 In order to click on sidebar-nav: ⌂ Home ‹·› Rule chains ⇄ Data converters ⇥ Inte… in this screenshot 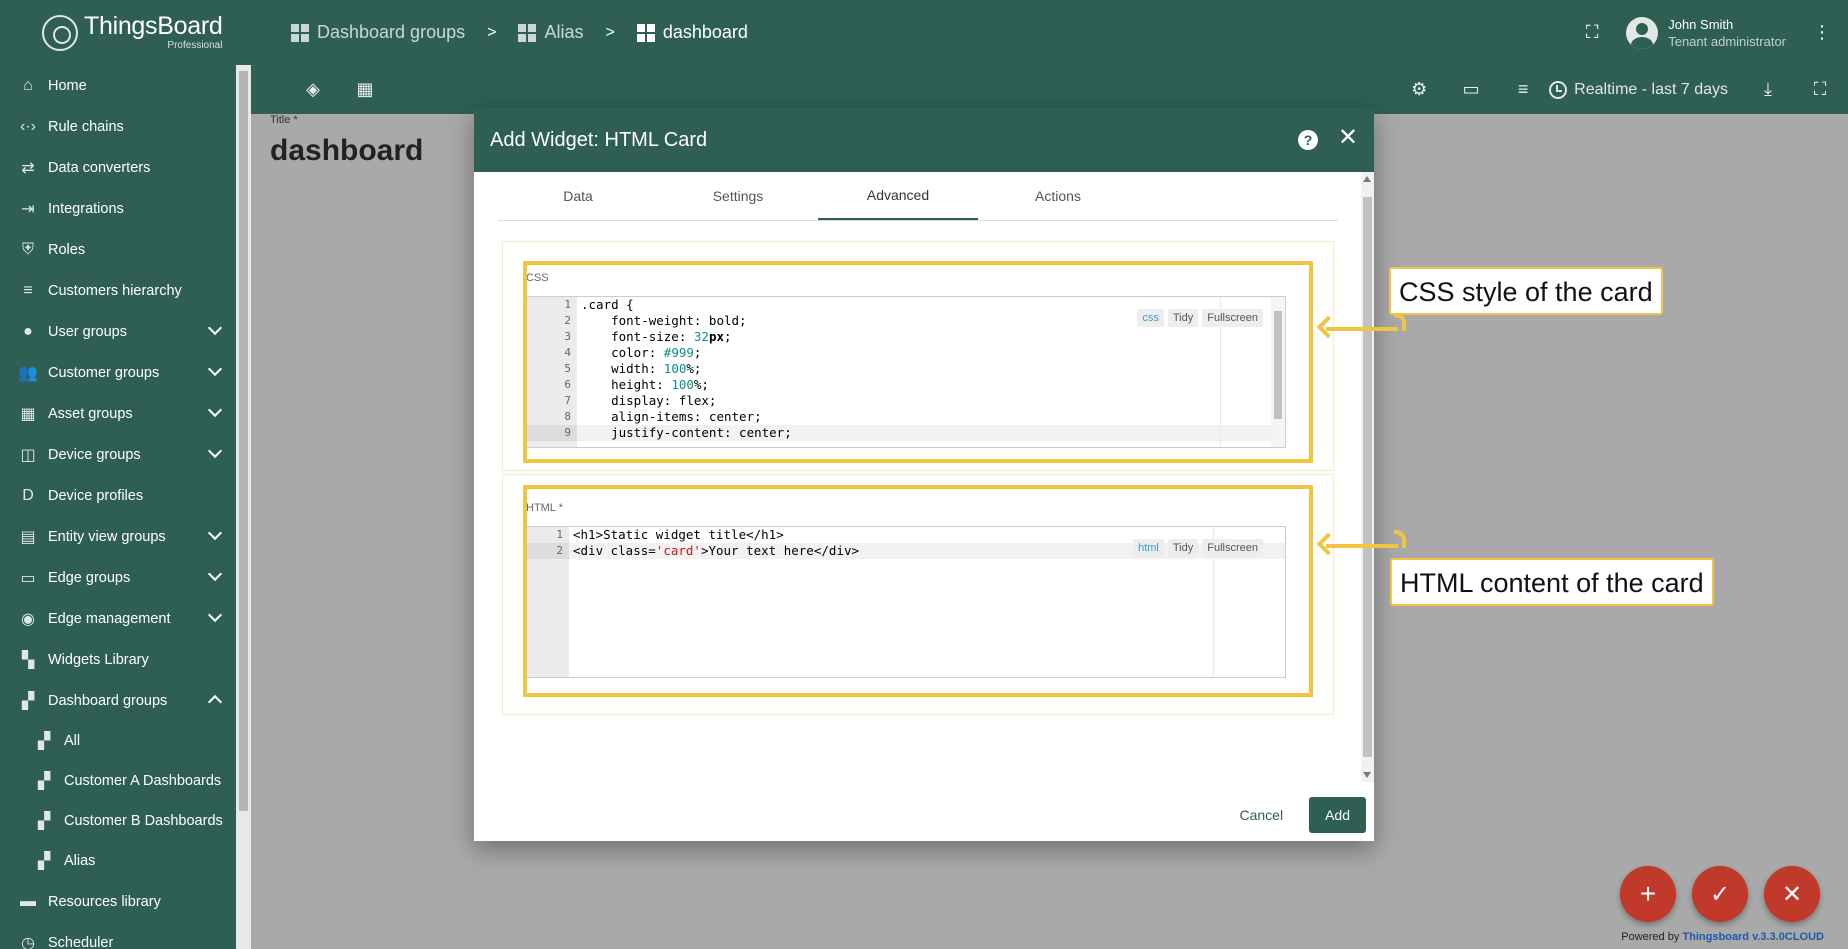, I will do `click(118, 507)`.